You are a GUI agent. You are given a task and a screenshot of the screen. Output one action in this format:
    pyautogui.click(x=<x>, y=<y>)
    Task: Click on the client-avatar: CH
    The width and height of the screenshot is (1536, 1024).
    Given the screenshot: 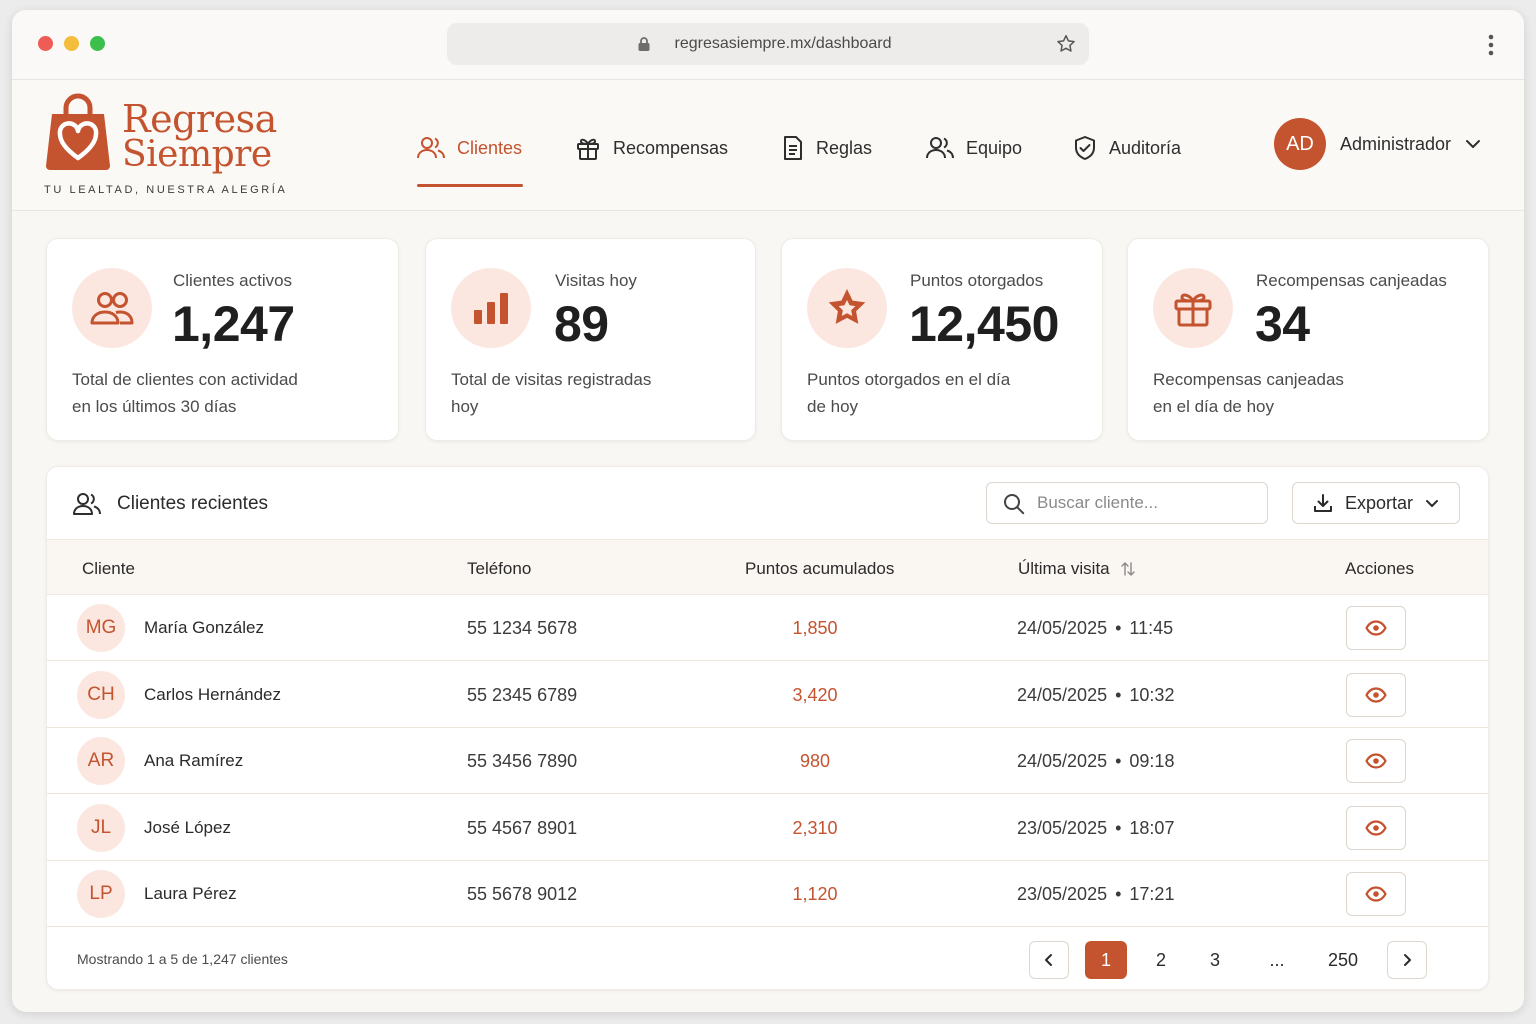 What is the action you would take?
    pyautogui.click(x=101, y=694)
    